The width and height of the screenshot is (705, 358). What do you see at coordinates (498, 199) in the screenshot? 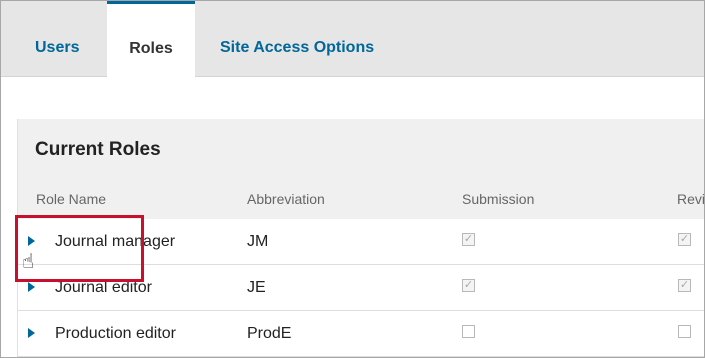
I see `column-header-submission: Submission` at bounding box center [498, 199].